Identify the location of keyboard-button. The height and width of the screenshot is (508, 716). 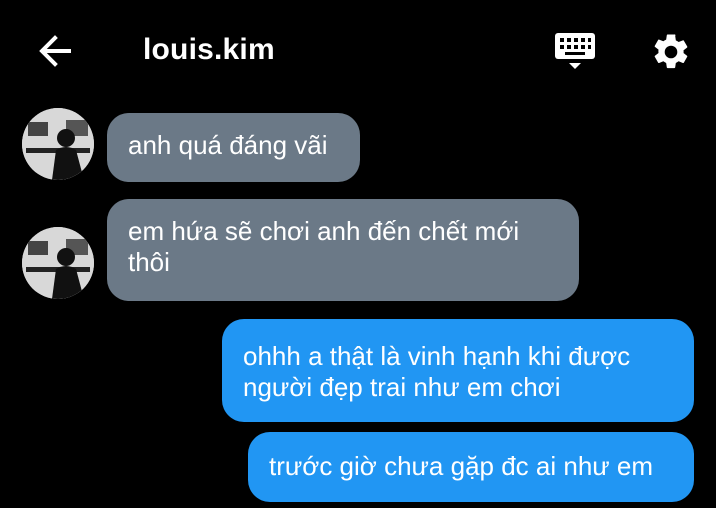
(575, 51).